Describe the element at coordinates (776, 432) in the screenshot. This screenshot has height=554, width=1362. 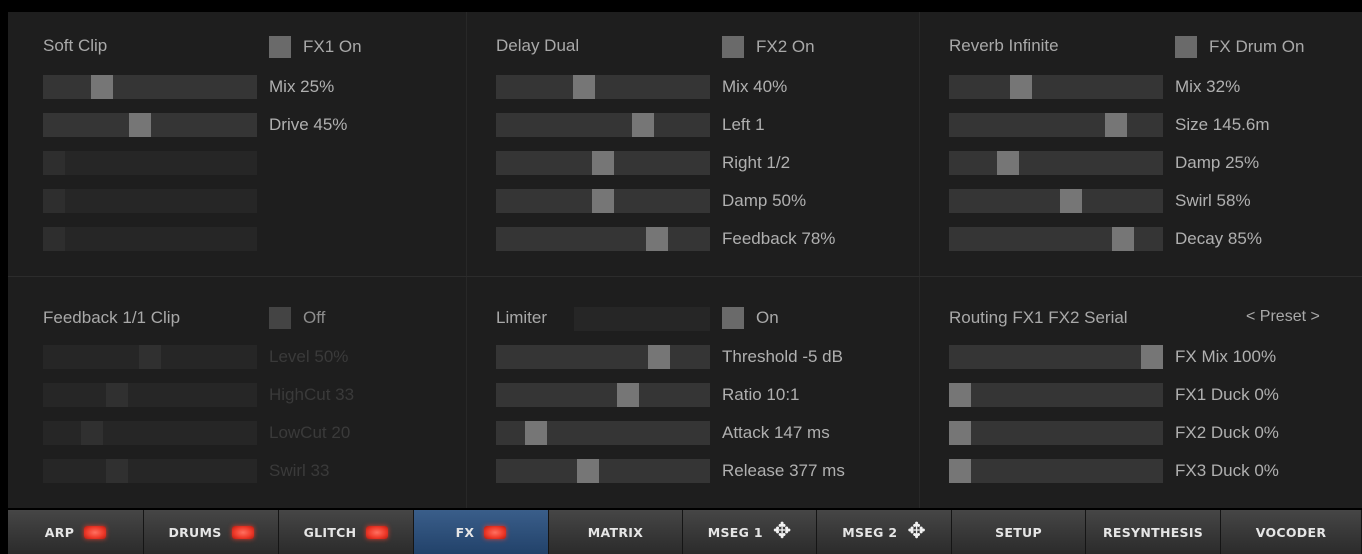
I see `slider-label: Attack 147 ms` at that location.